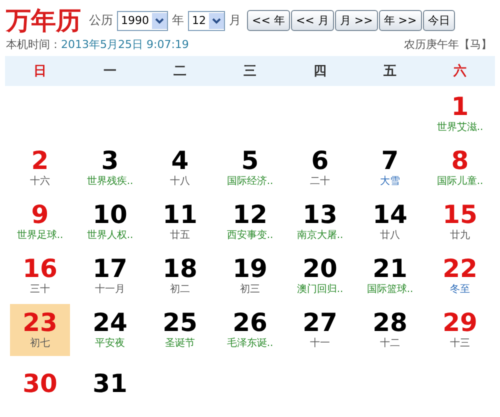 Image resolution: width=500 pixels, height=417 pixels. I want to click on festival-name: 国际篮球.., so click(390, 290).